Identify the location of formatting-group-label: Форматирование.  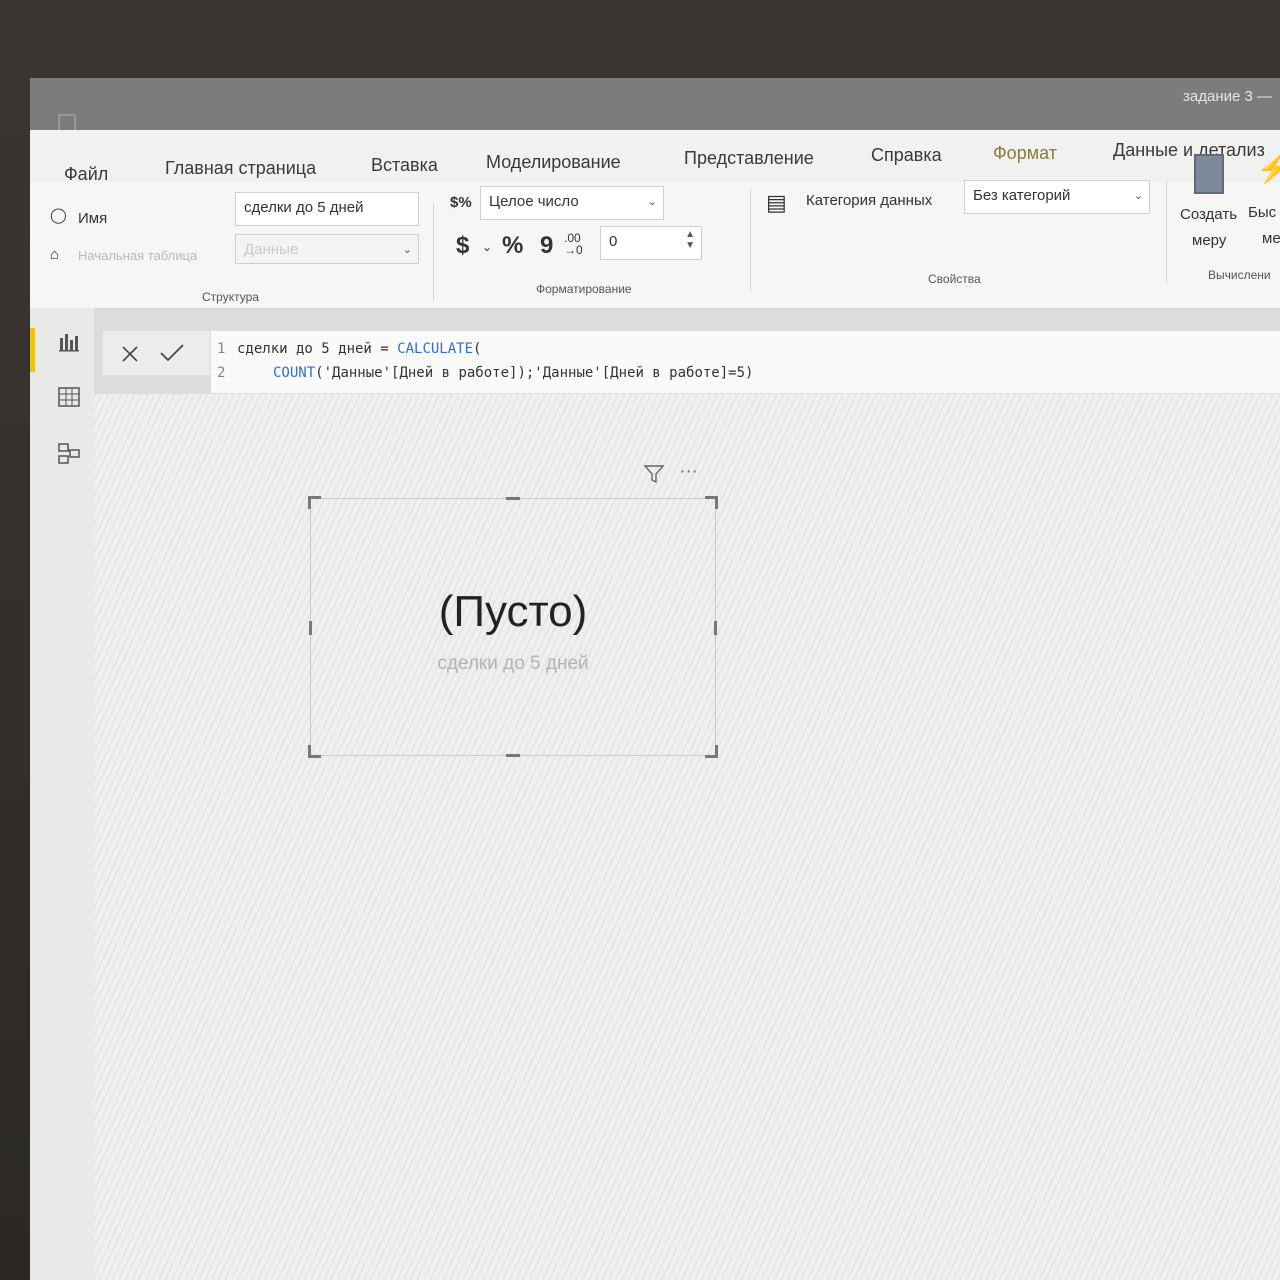
(584, 289).